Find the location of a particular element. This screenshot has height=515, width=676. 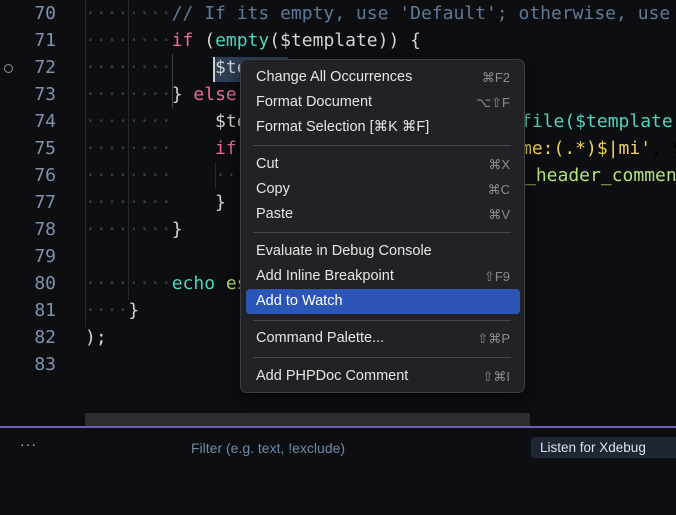

line-number: 73 is located at coordinates (45, 94).